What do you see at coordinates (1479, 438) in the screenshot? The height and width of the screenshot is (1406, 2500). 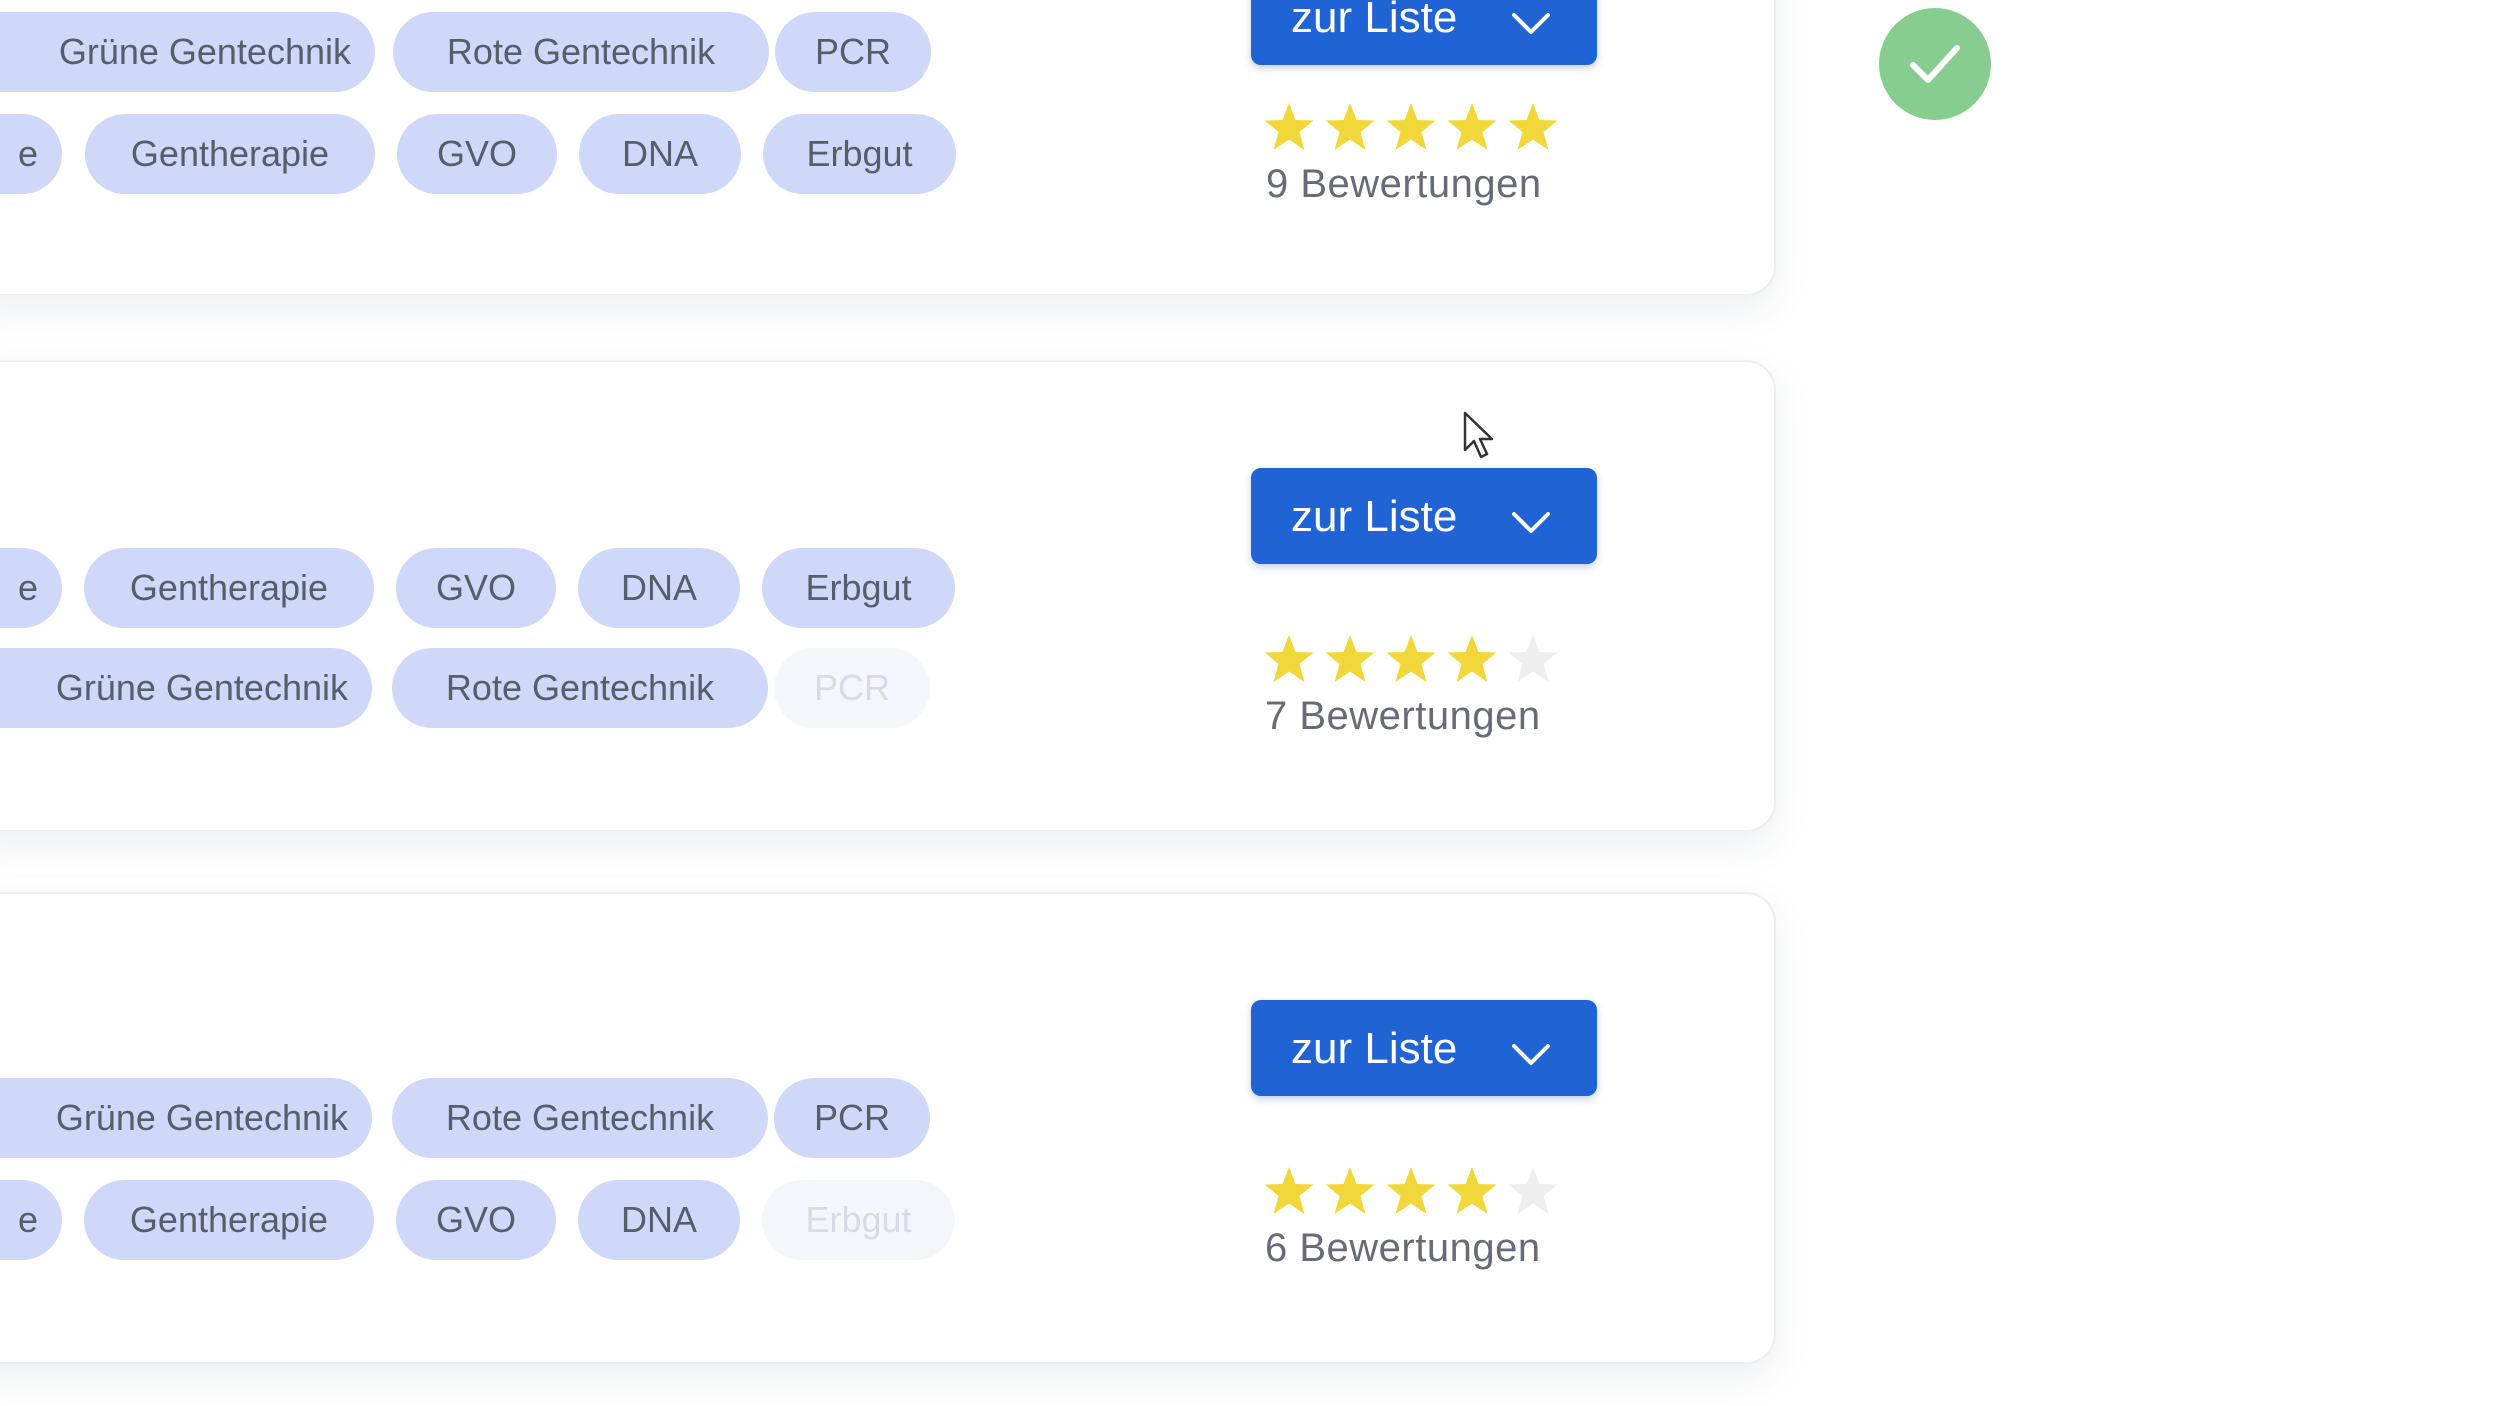 I see `cursor-icon` at bounding box center [1479, 438].